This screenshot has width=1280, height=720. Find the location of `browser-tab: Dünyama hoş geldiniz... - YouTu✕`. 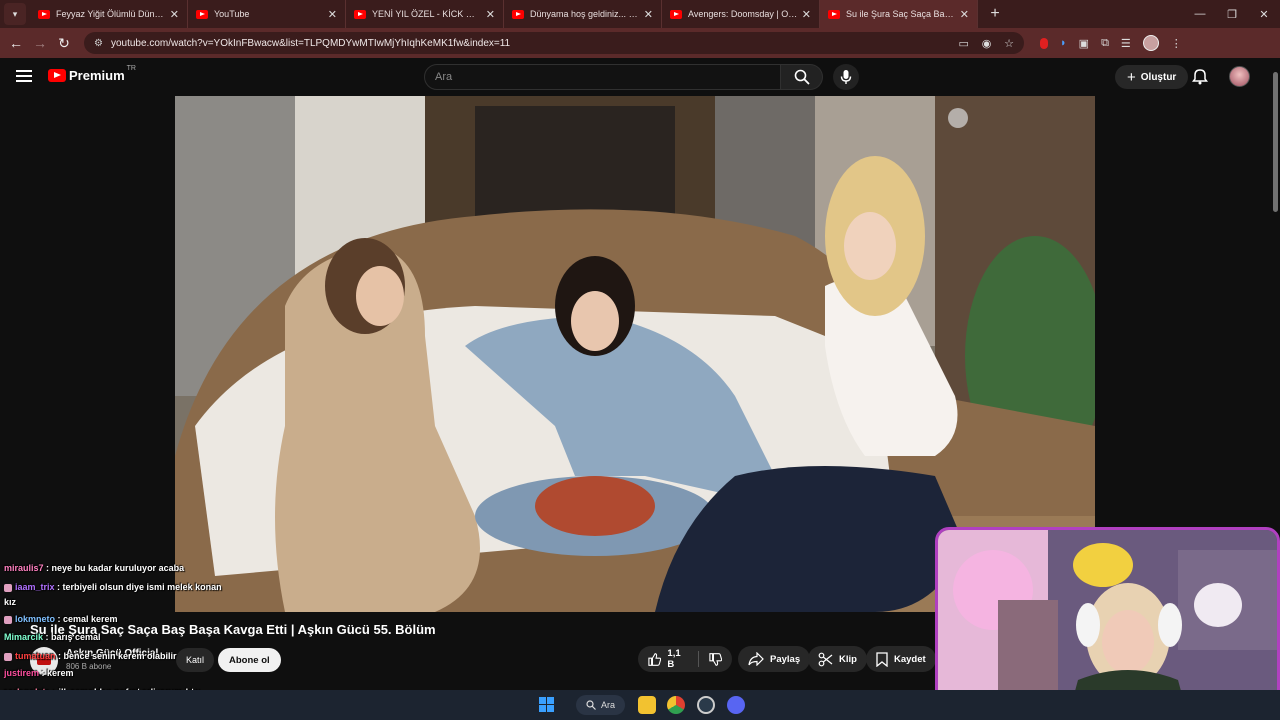

browser-tab: Dünyama hoş geldiniz... - YouTu✕ is located at coordinates (583, 14).